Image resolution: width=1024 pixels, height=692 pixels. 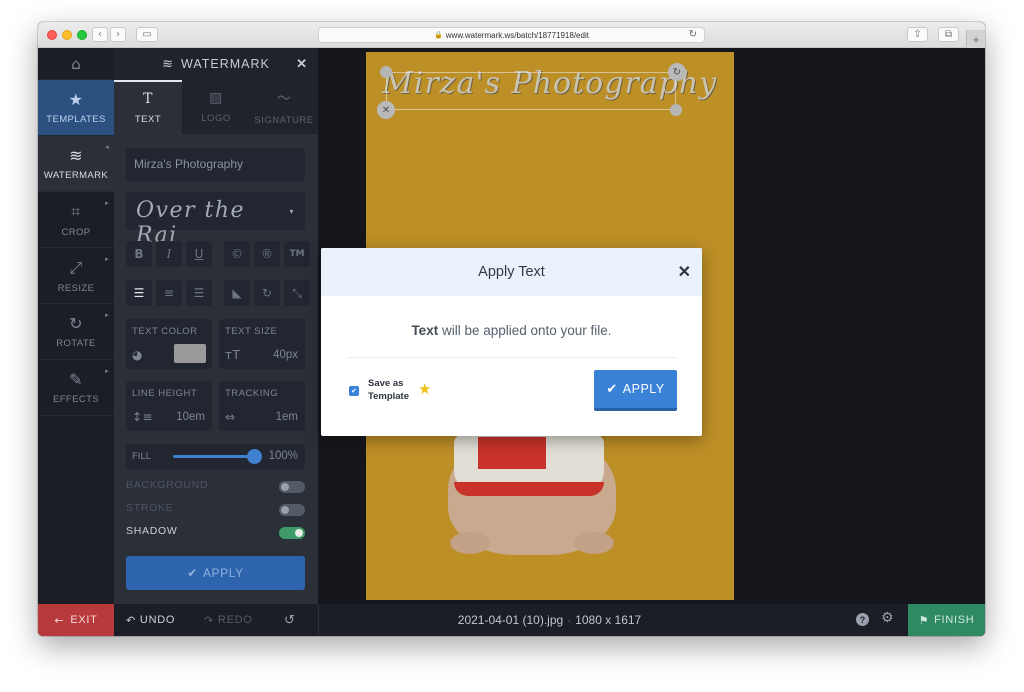 I want to click on tab-text: T TEXT, so click(x=148, y=107).